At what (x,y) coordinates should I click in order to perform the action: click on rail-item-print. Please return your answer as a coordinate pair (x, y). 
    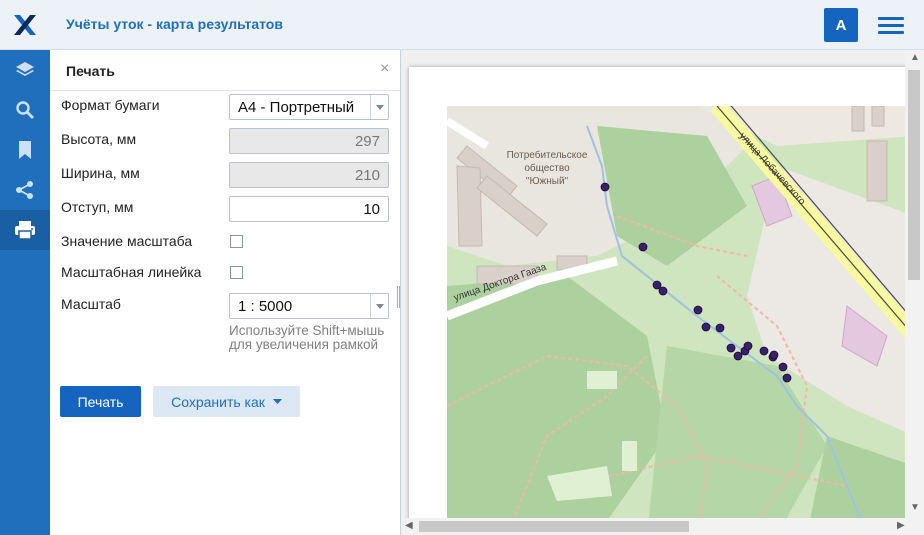
    Looking at the image, I should click on (25, 230).